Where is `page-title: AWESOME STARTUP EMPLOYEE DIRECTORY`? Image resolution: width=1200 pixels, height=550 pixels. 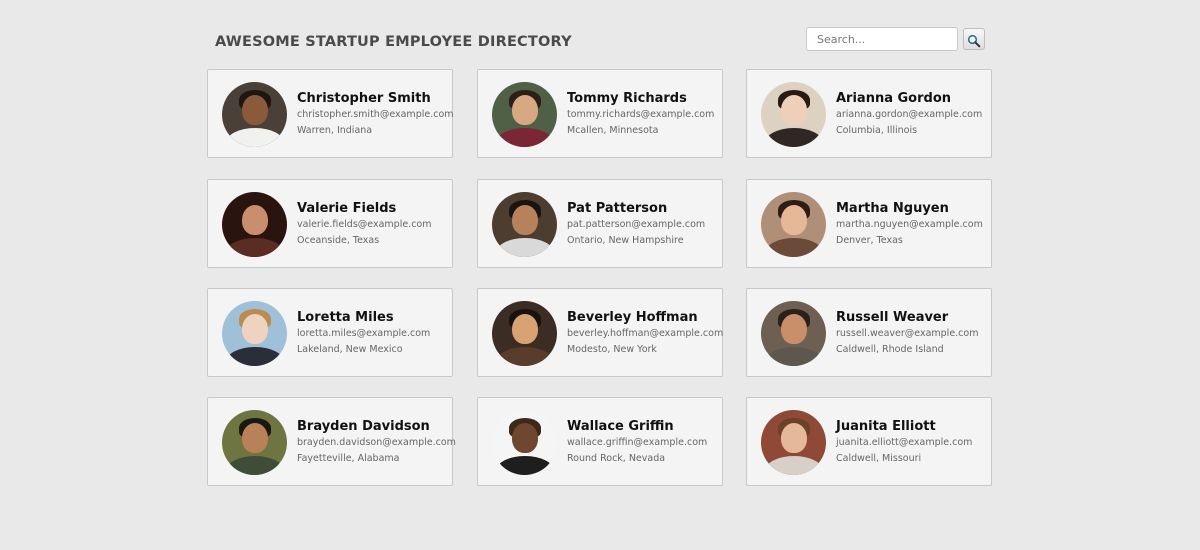
page-title: AWESOME STARTUP EMPLOYEE DIRECTORY is located at coordinates (393, 42).